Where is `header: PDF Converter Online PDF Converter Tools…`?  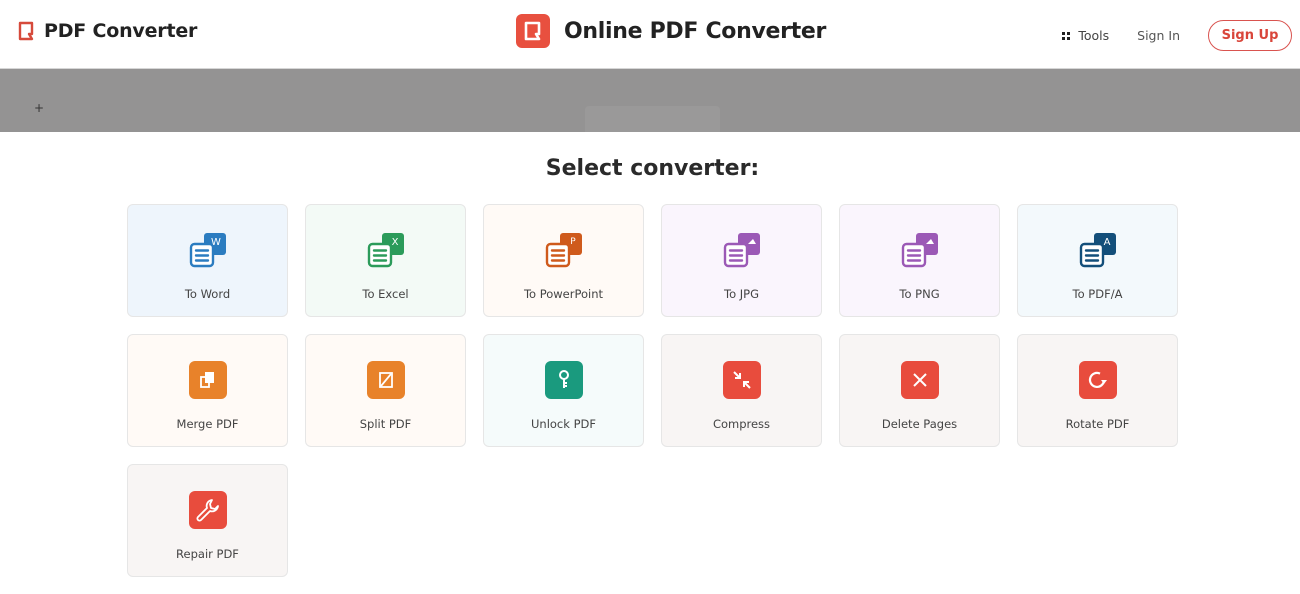 header: PDF Converter Online PDF Converter Tools… is located at coordinates (650, 34).